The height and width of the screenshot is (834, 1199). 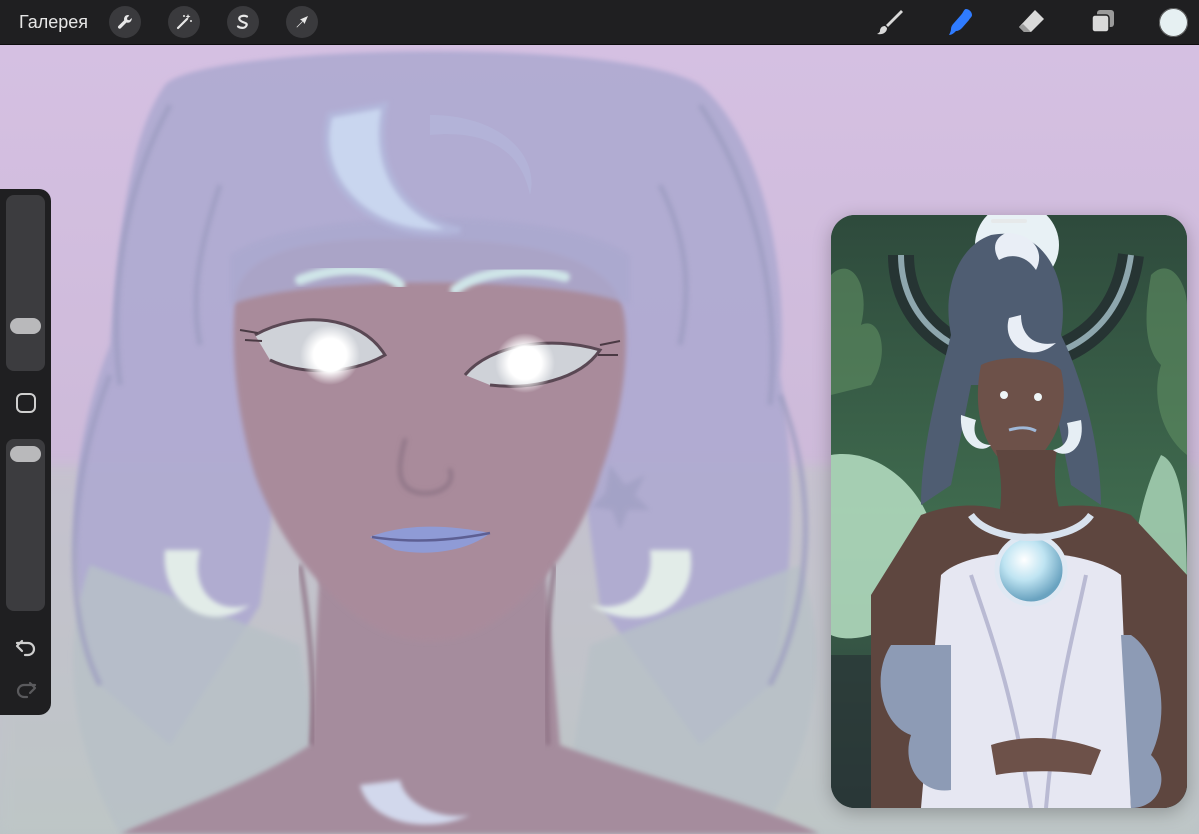 I want to click on top-toolbar: Галерея, so click(x=599, y=22).